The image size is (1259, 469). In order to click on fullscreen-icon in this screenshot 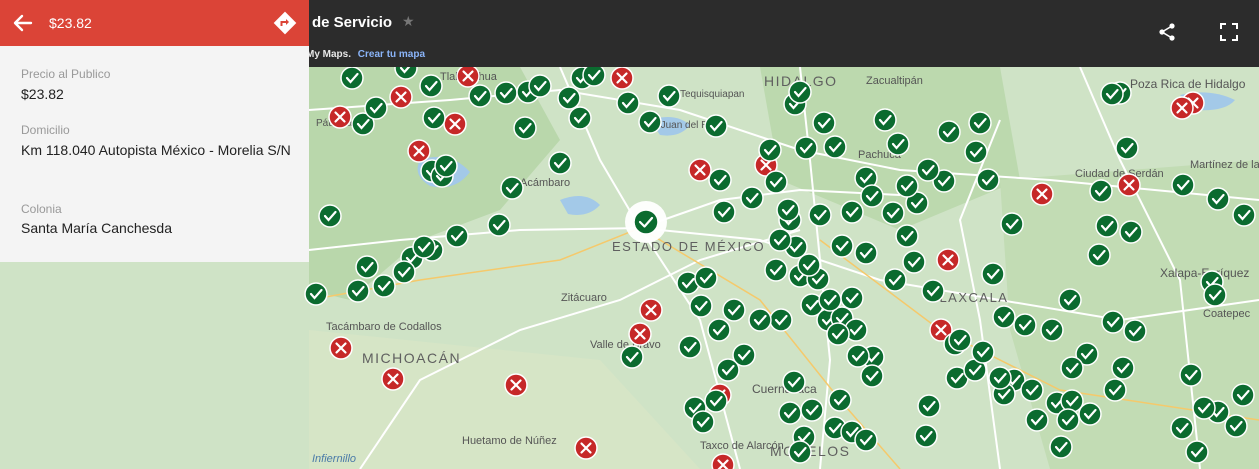, I will do `click(1229, 32)`.